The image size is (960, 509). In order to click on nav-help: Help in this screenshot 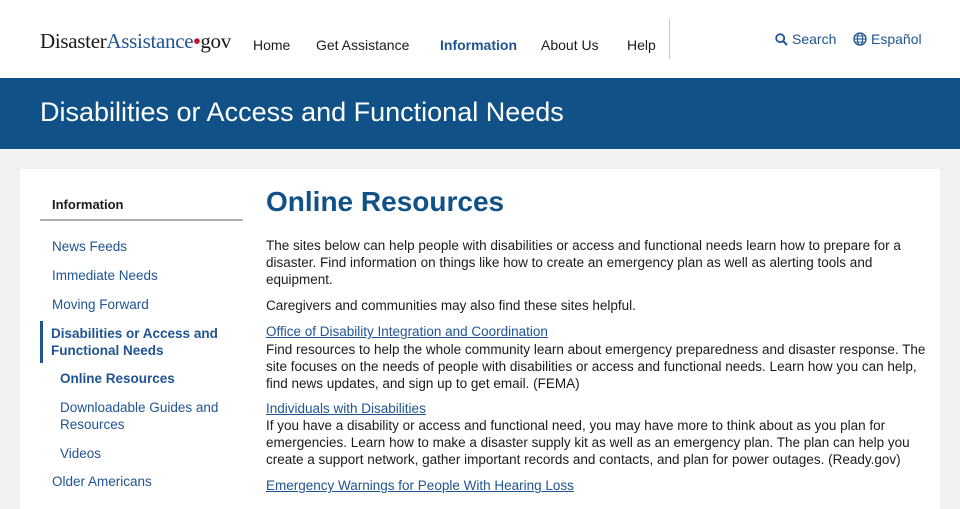, I will do `click(641, 45)`.